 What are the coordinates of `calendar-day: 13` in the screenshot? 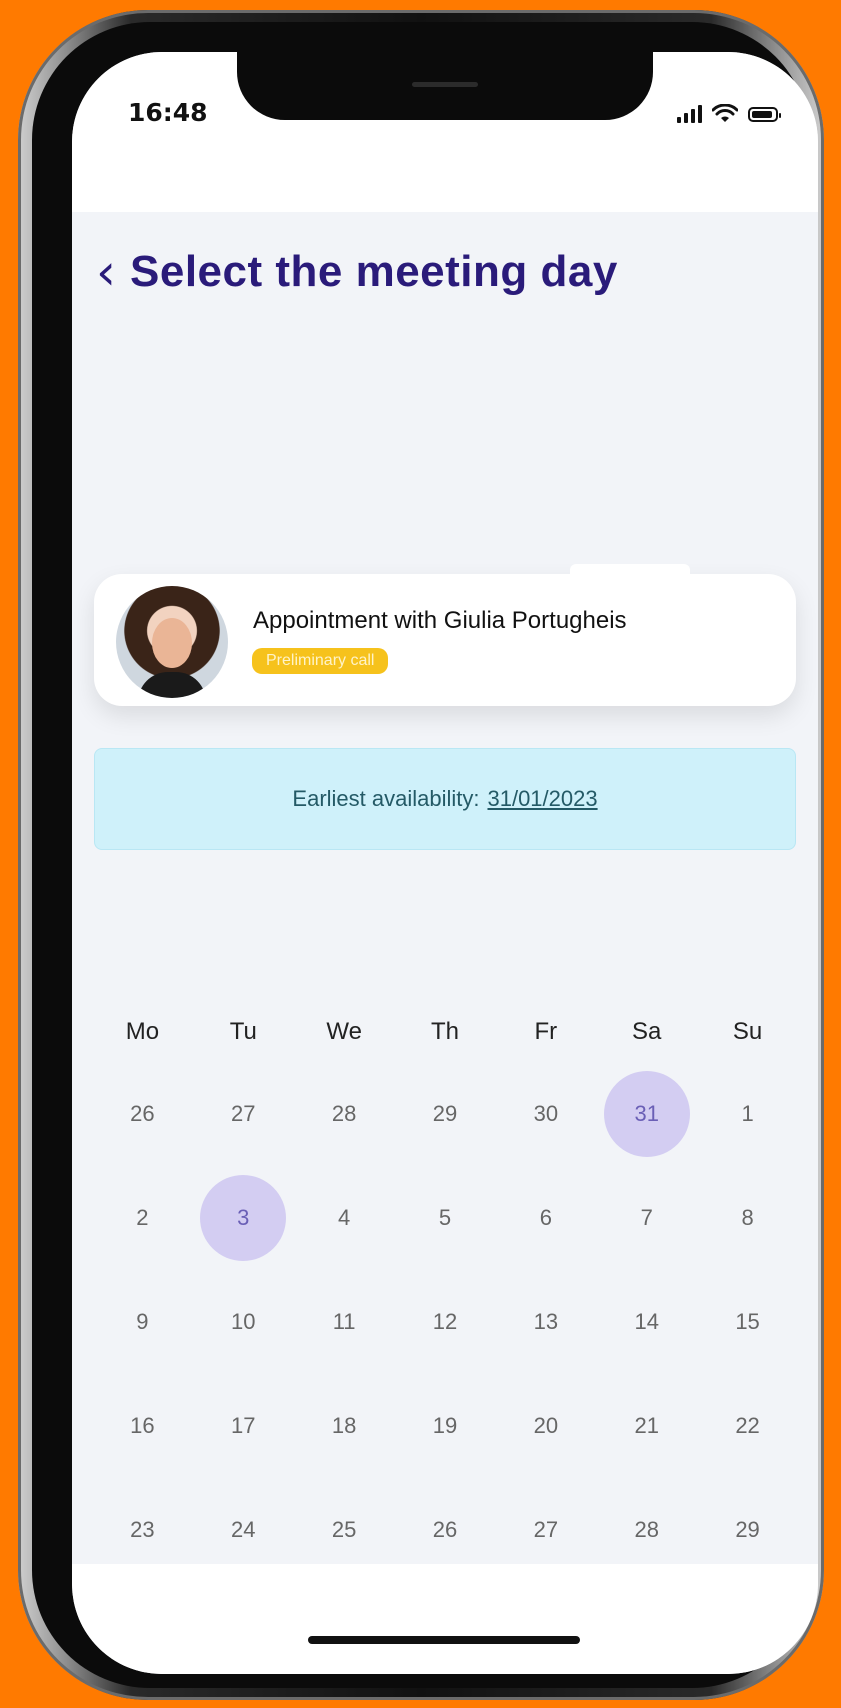 It's located at (546, 1322).